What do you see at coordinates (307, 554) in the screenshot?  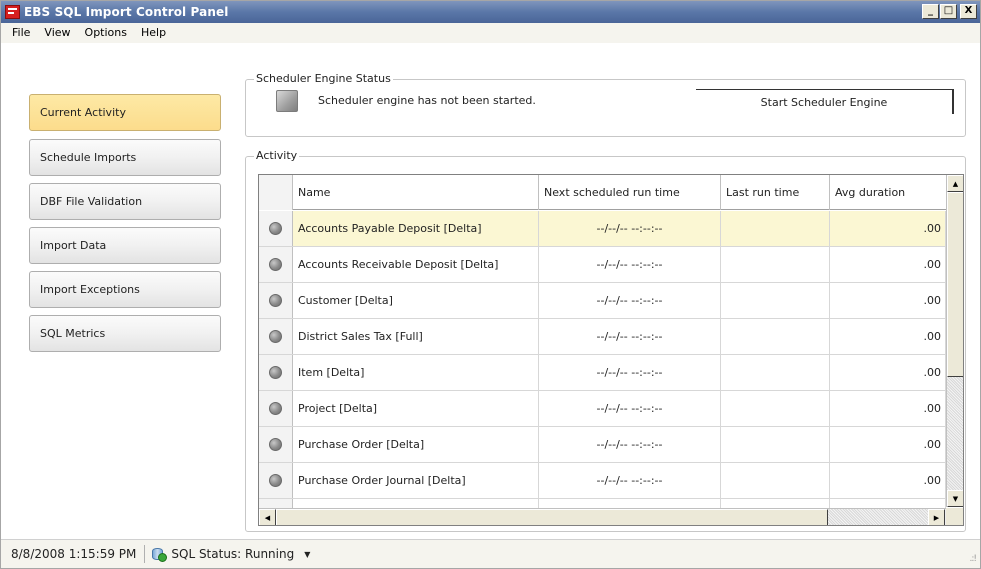 I see `chevron-down-icon: ▼` at bounding box center [307, 554].